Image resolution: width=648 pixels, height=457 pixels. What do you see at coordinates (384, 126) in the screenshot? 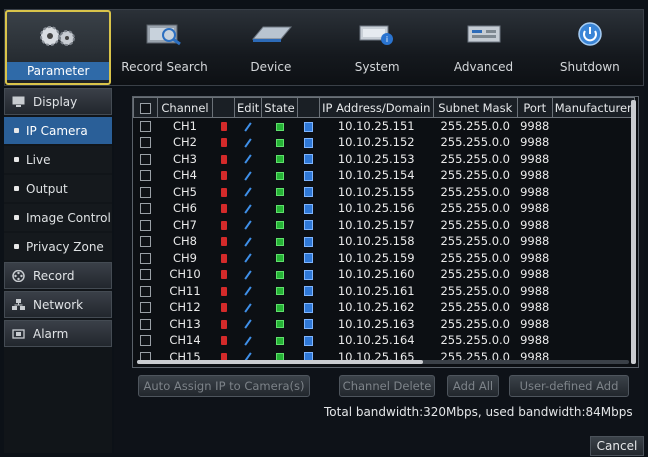
I see `table-row: CH1 10.10.25.151 255.255.0.0 9988` at bounding box center [384, 126].